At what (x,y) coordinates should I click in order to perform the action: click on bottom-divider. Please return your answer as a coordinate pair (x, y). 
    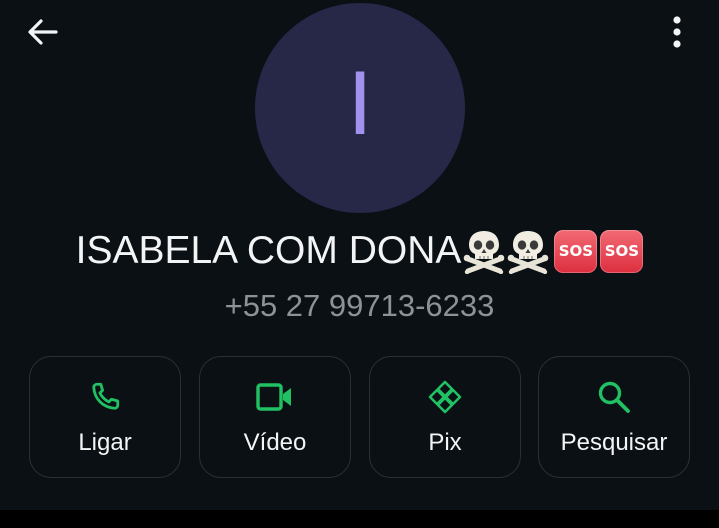
    Looking at the image, I should click on (359, 519).